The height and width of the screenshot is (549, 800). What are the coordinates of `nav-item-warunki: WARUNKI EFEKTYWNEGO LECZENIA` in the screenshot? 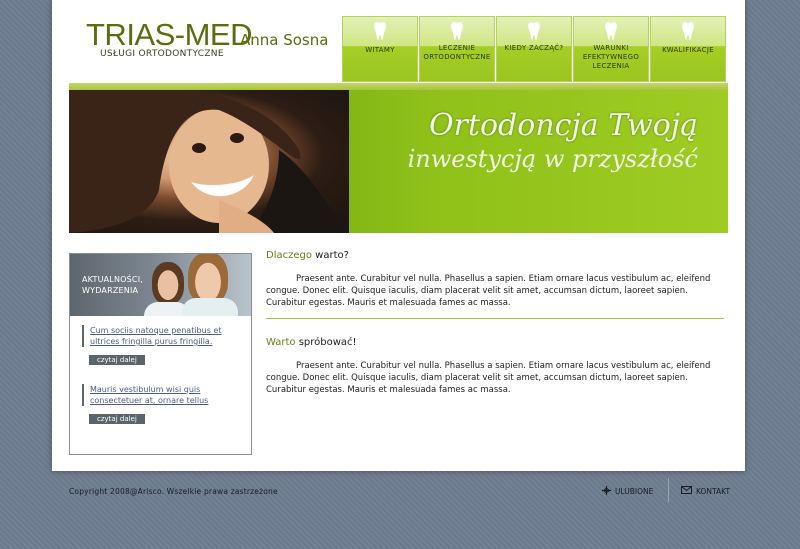 It's located at (611, 49).